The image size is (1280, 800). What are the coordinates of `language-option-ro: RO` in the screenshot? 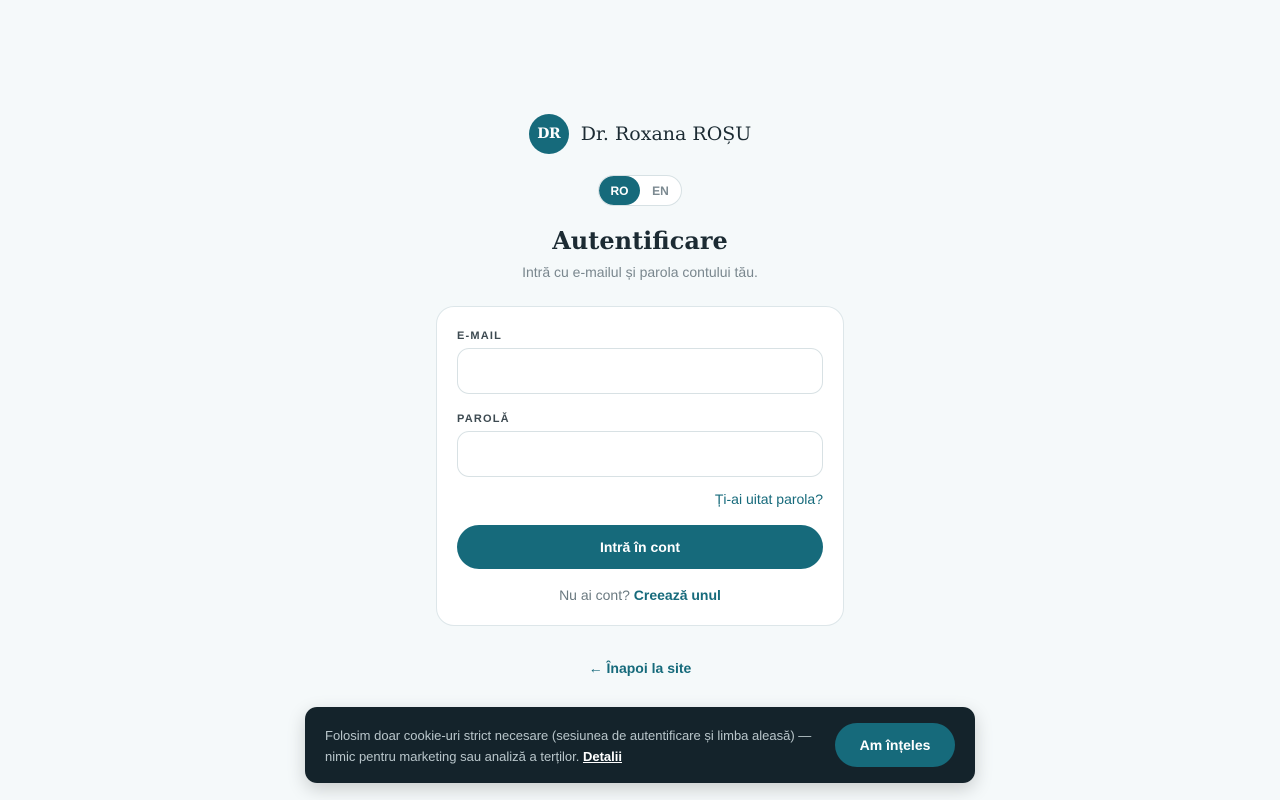 It's located at (619, 190).